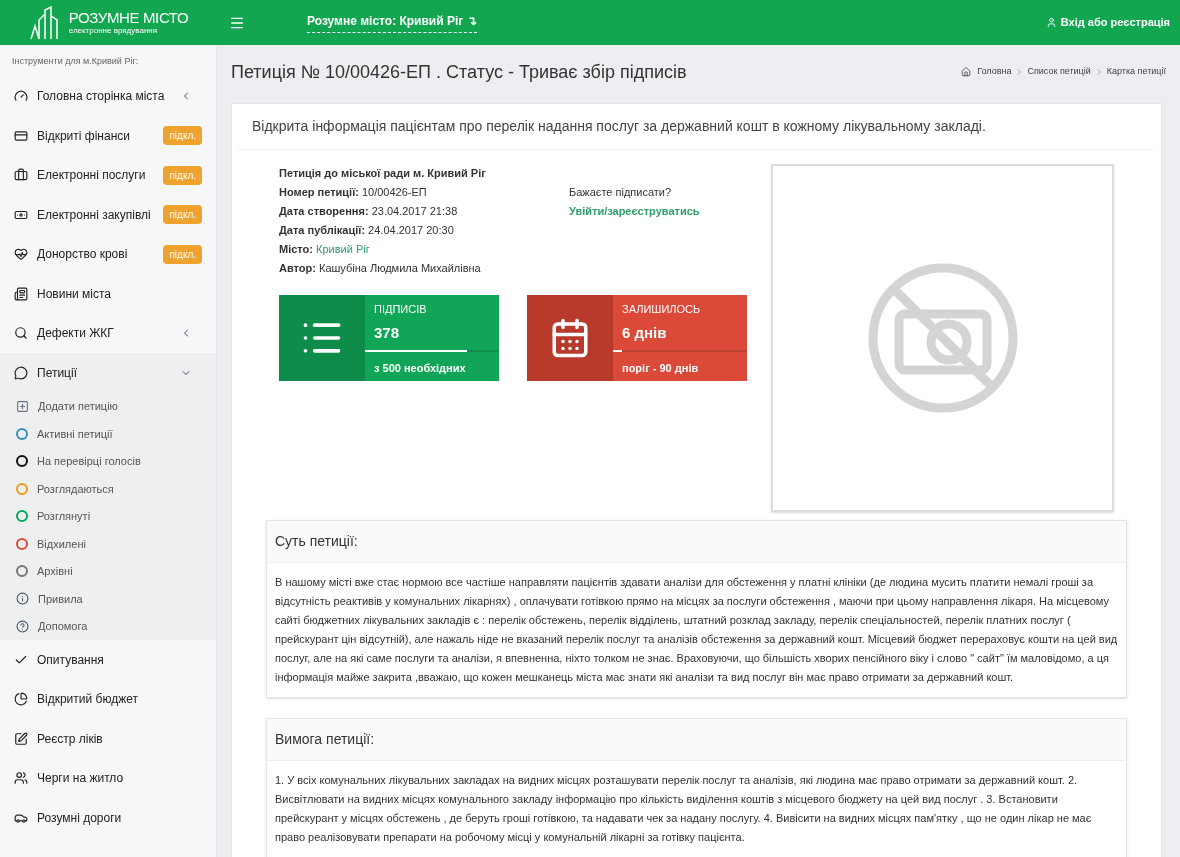  Describe the element at coordinates (966, 72) in the screenshot. I see `home-icon` at that location.